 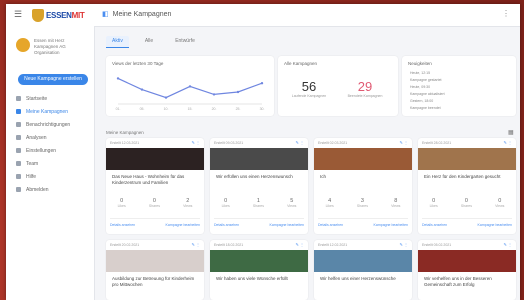 I want to click on x-tick-label: 01., so click(x=118, y=109).